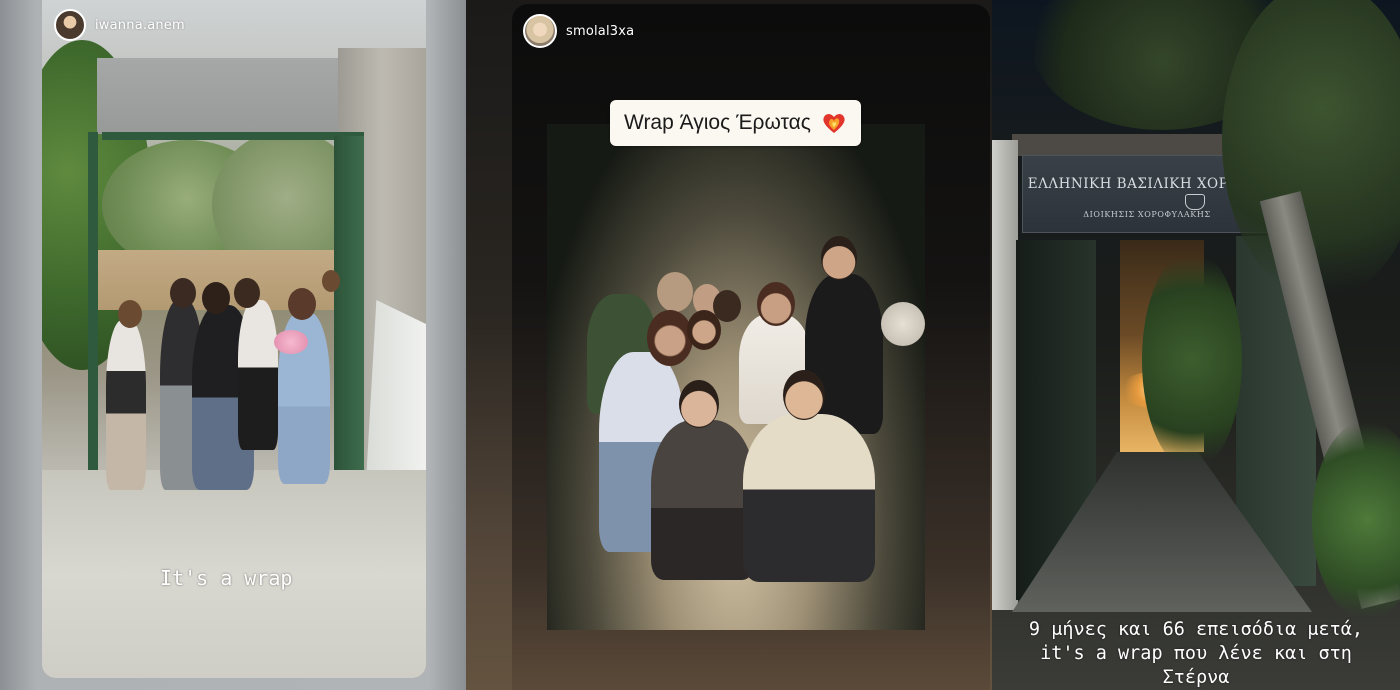 Image resolution: width=1400 pixels, height=690 pixels. What do you see at coordinates (1192, 360) in the screenshot?
I see `shrub` at bounding box center [1192, 360].